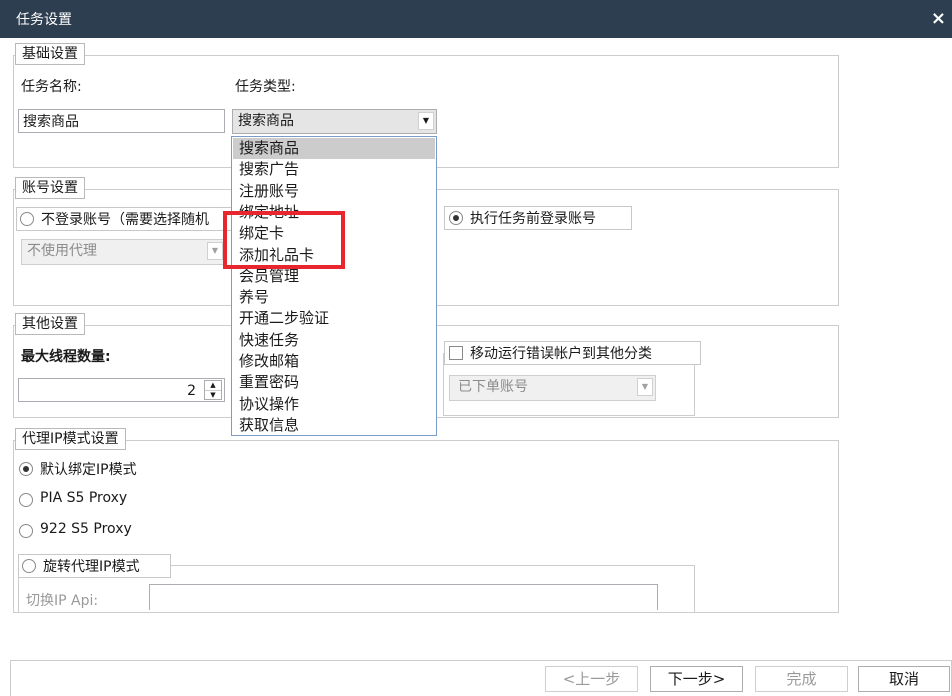 This screenshot has height=696, width=952. What do you see at coordinates (456, 218) in the screenshot?
I see `login-before-radio` at bounding box center [456, 218].